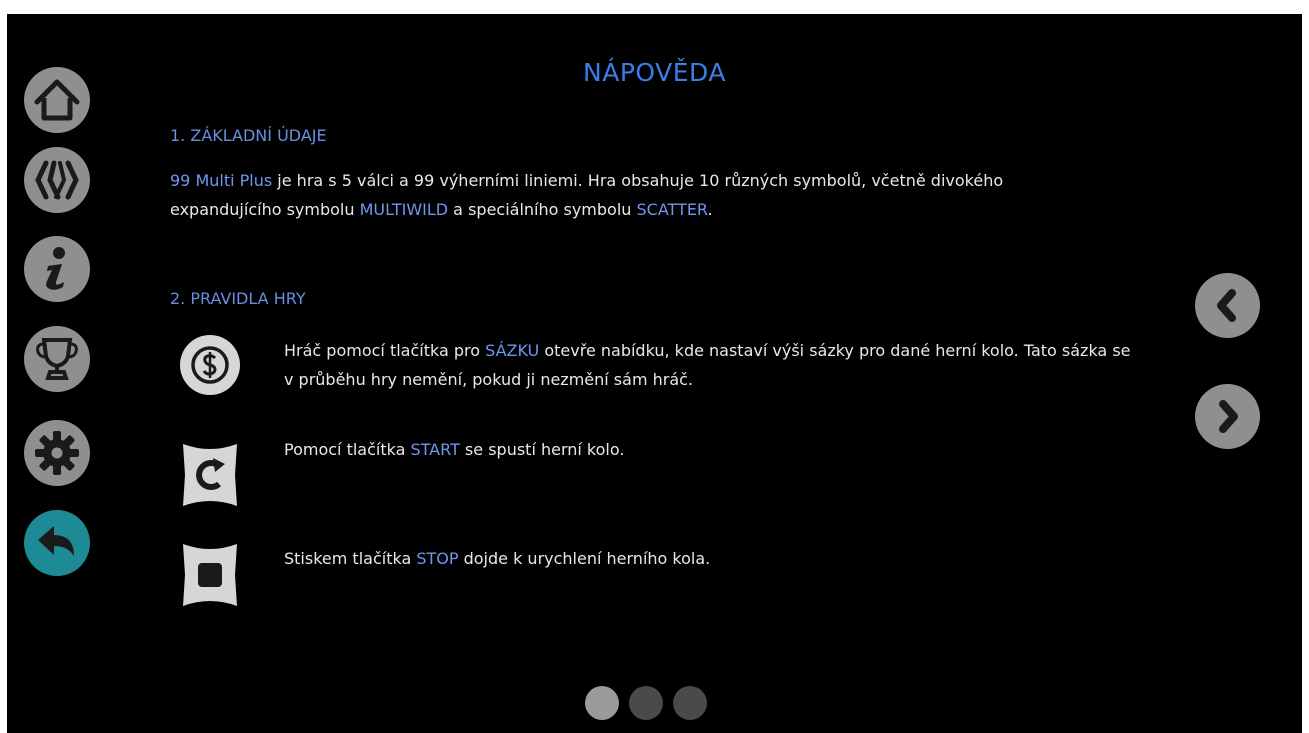  I want to click on page-title: NÁPOVĚDA, so click(654, 72).